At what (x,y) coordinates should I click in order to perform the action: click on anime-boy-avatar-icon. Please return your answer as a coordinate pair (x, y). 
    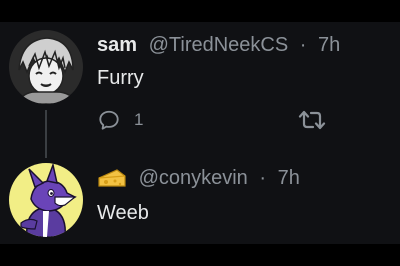
    Looking at the image, I should click on (46, 67).